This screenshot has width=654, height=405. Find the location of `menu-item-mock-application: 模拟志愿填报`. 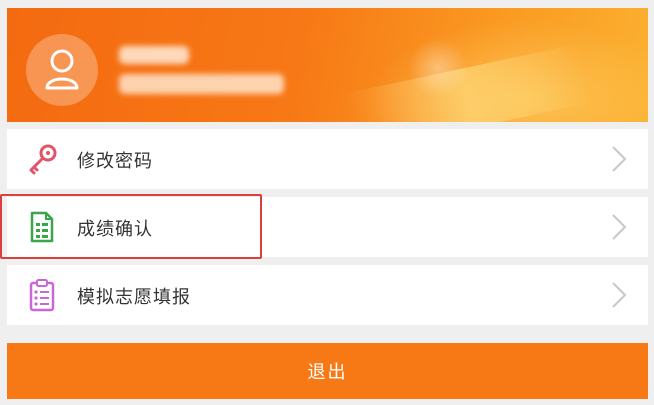

menu-item-mock-application: 模拟志愿填报 is located at coordinates (327, 295).